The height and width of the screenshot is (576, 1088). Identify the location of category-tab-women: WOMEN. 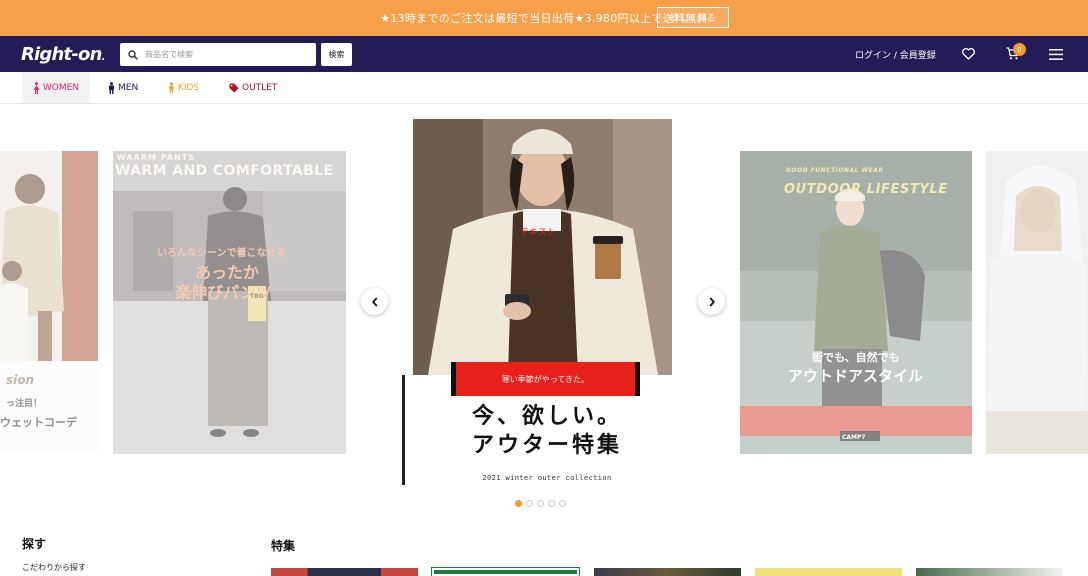
(56, 87).